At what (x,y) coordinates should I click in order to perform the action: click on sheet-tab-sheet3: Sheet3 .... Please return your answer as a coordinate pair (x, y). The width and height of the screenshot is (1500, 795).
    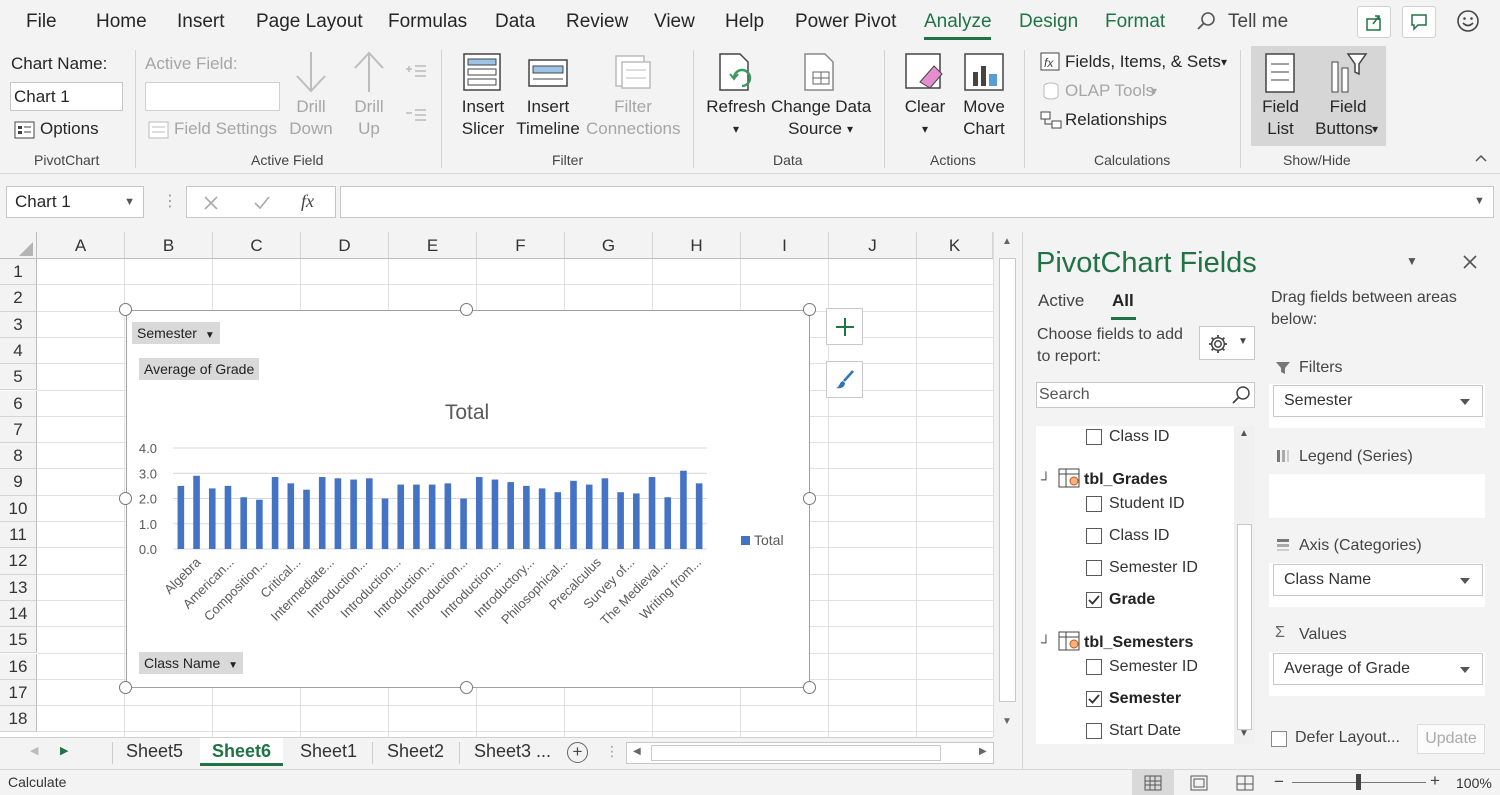
    Looking at the image, I should click on (512, 754).